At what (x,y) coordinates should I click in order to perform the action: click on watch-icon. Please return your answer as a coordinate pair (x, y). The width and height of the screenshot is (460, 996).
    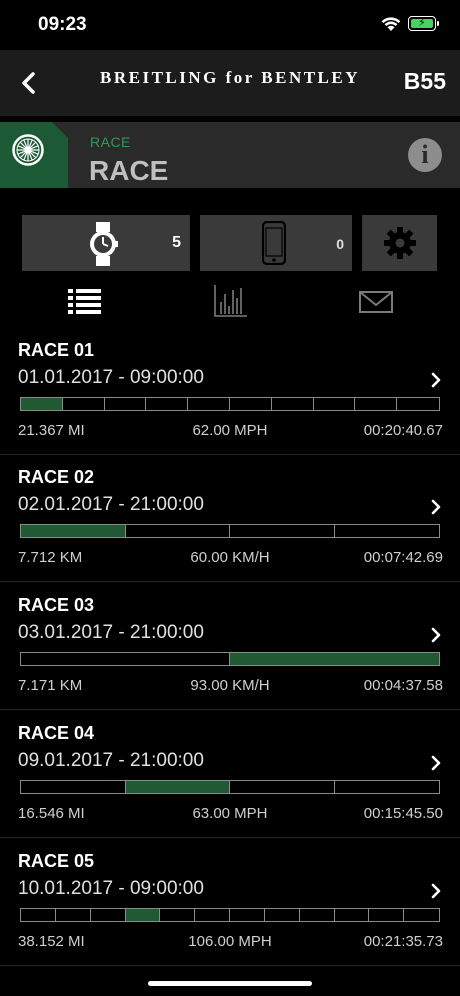
    Looking at the image, I should click on (104, 244).